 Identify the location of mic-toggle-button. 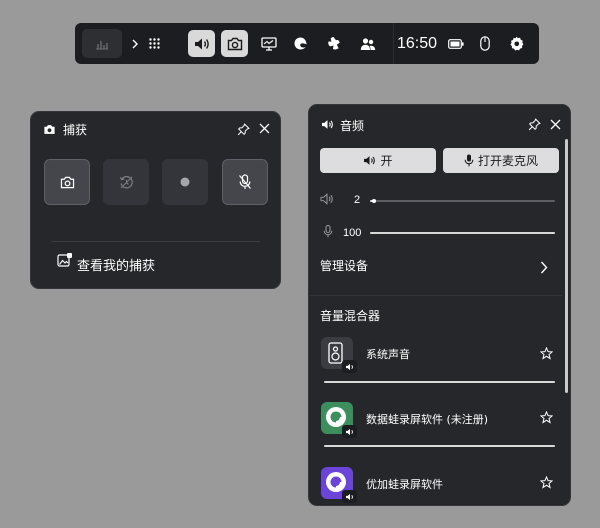
(245, 182).